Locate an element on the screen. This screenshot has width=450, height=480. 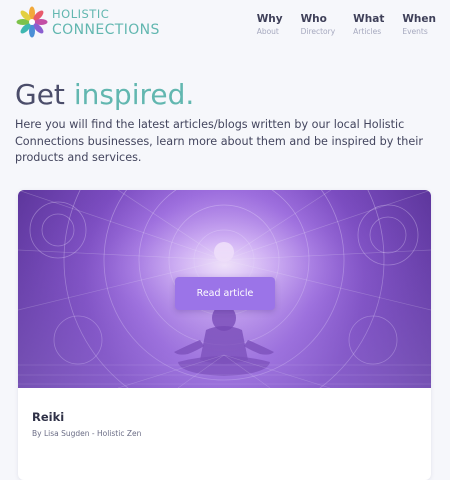
page-title: Get inspired. is located at coordinates (225, 94).